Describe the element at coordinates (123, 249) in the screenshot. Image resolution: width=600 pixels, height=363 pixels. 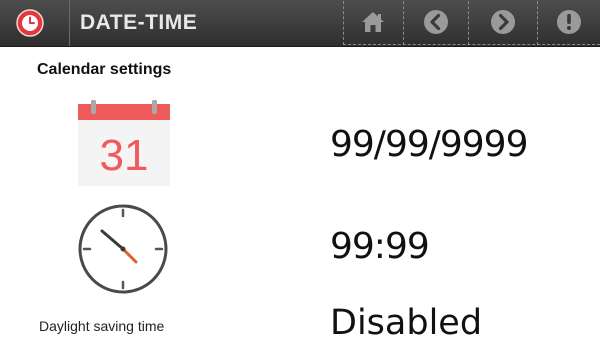
I see `clock-icon` at that location.